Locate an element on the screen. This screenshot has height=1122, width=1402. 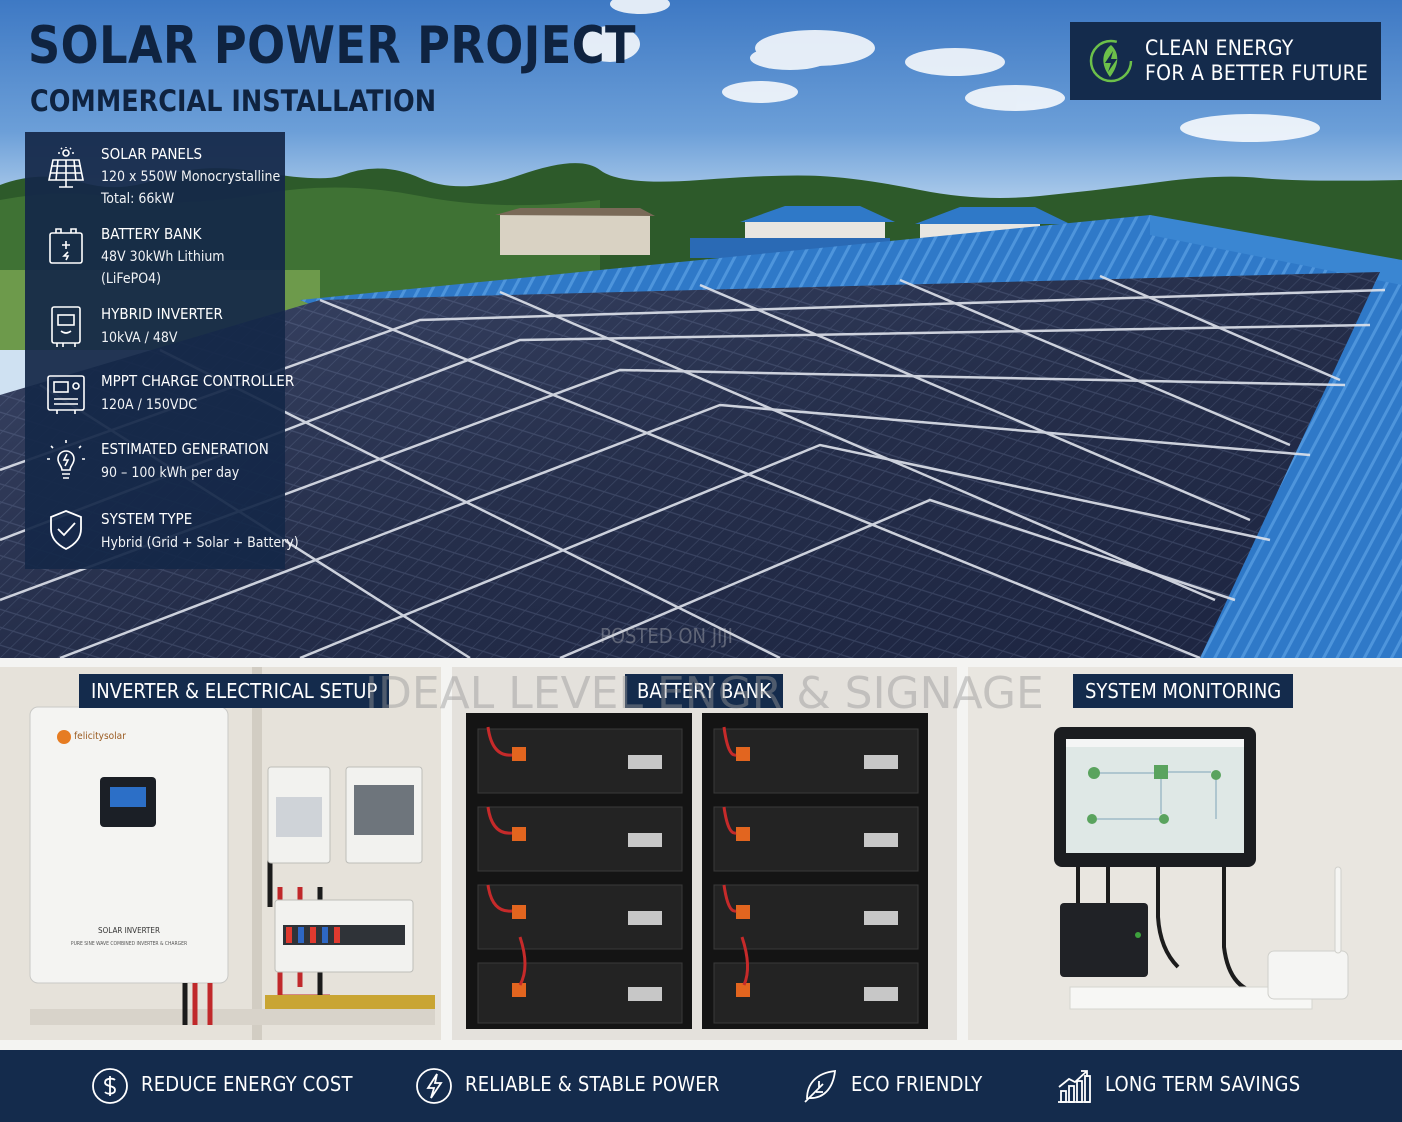
clean-energy-badge: CLEAN ENERGY FOR A BETTER FUTURE is located at coordinates (1225, 61).